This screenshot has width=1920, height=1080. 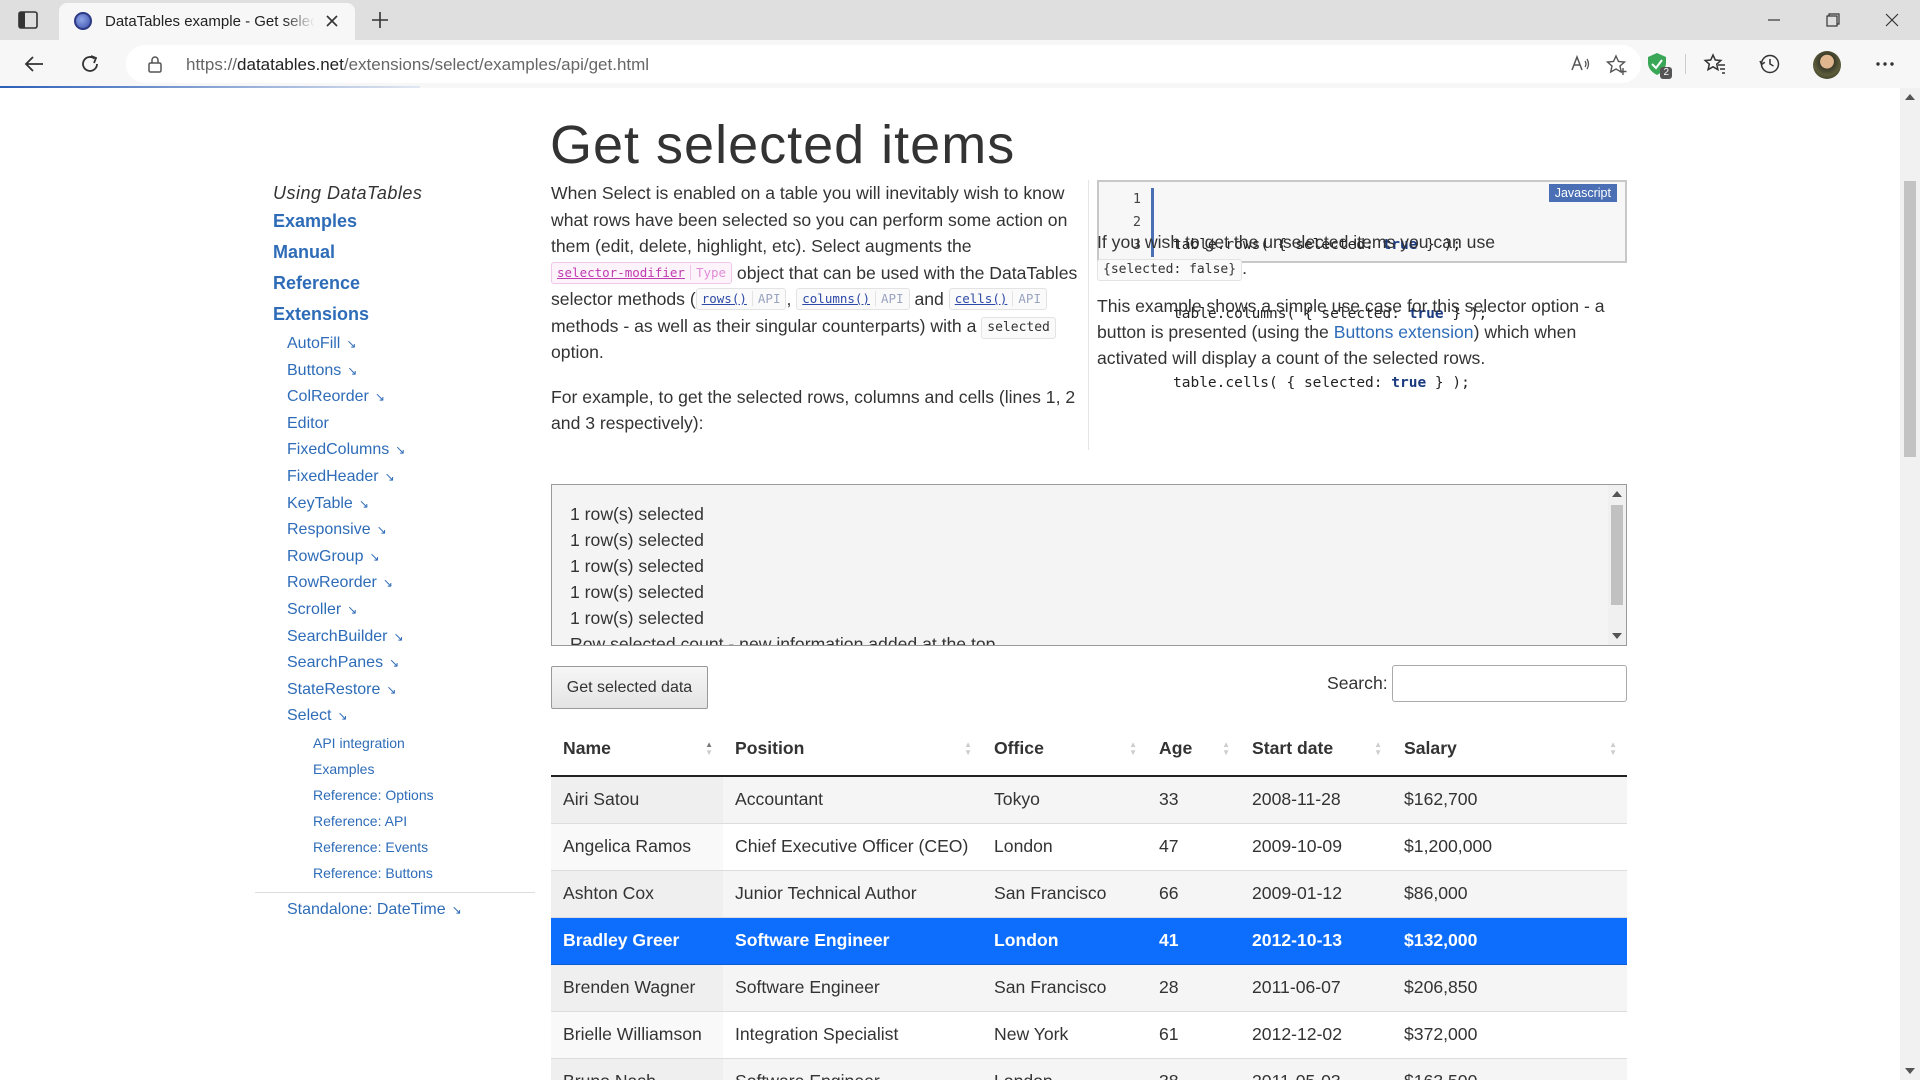 I want to click on sidebar-item-searchpanes: SearchPanes ↘, so click(x=343, y=663).